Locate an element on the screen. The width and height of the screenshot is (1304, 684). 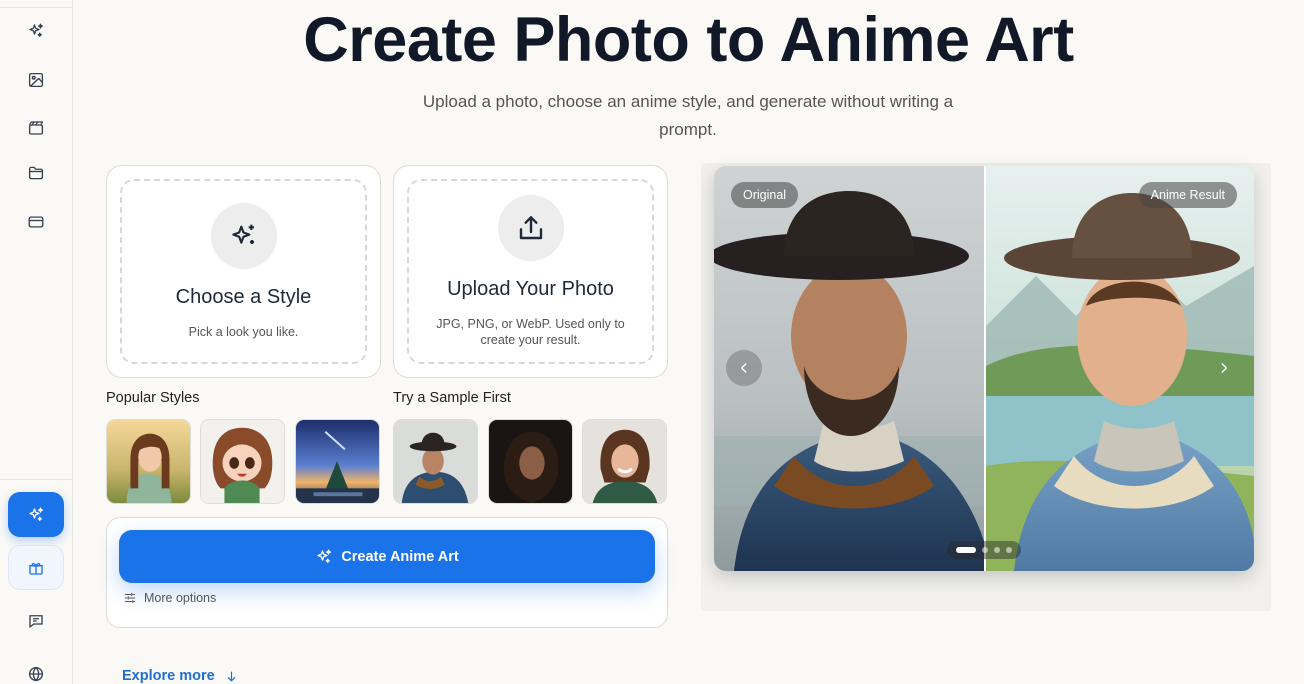
style-thumbnail-landscape is located at coordinates (337, 461).